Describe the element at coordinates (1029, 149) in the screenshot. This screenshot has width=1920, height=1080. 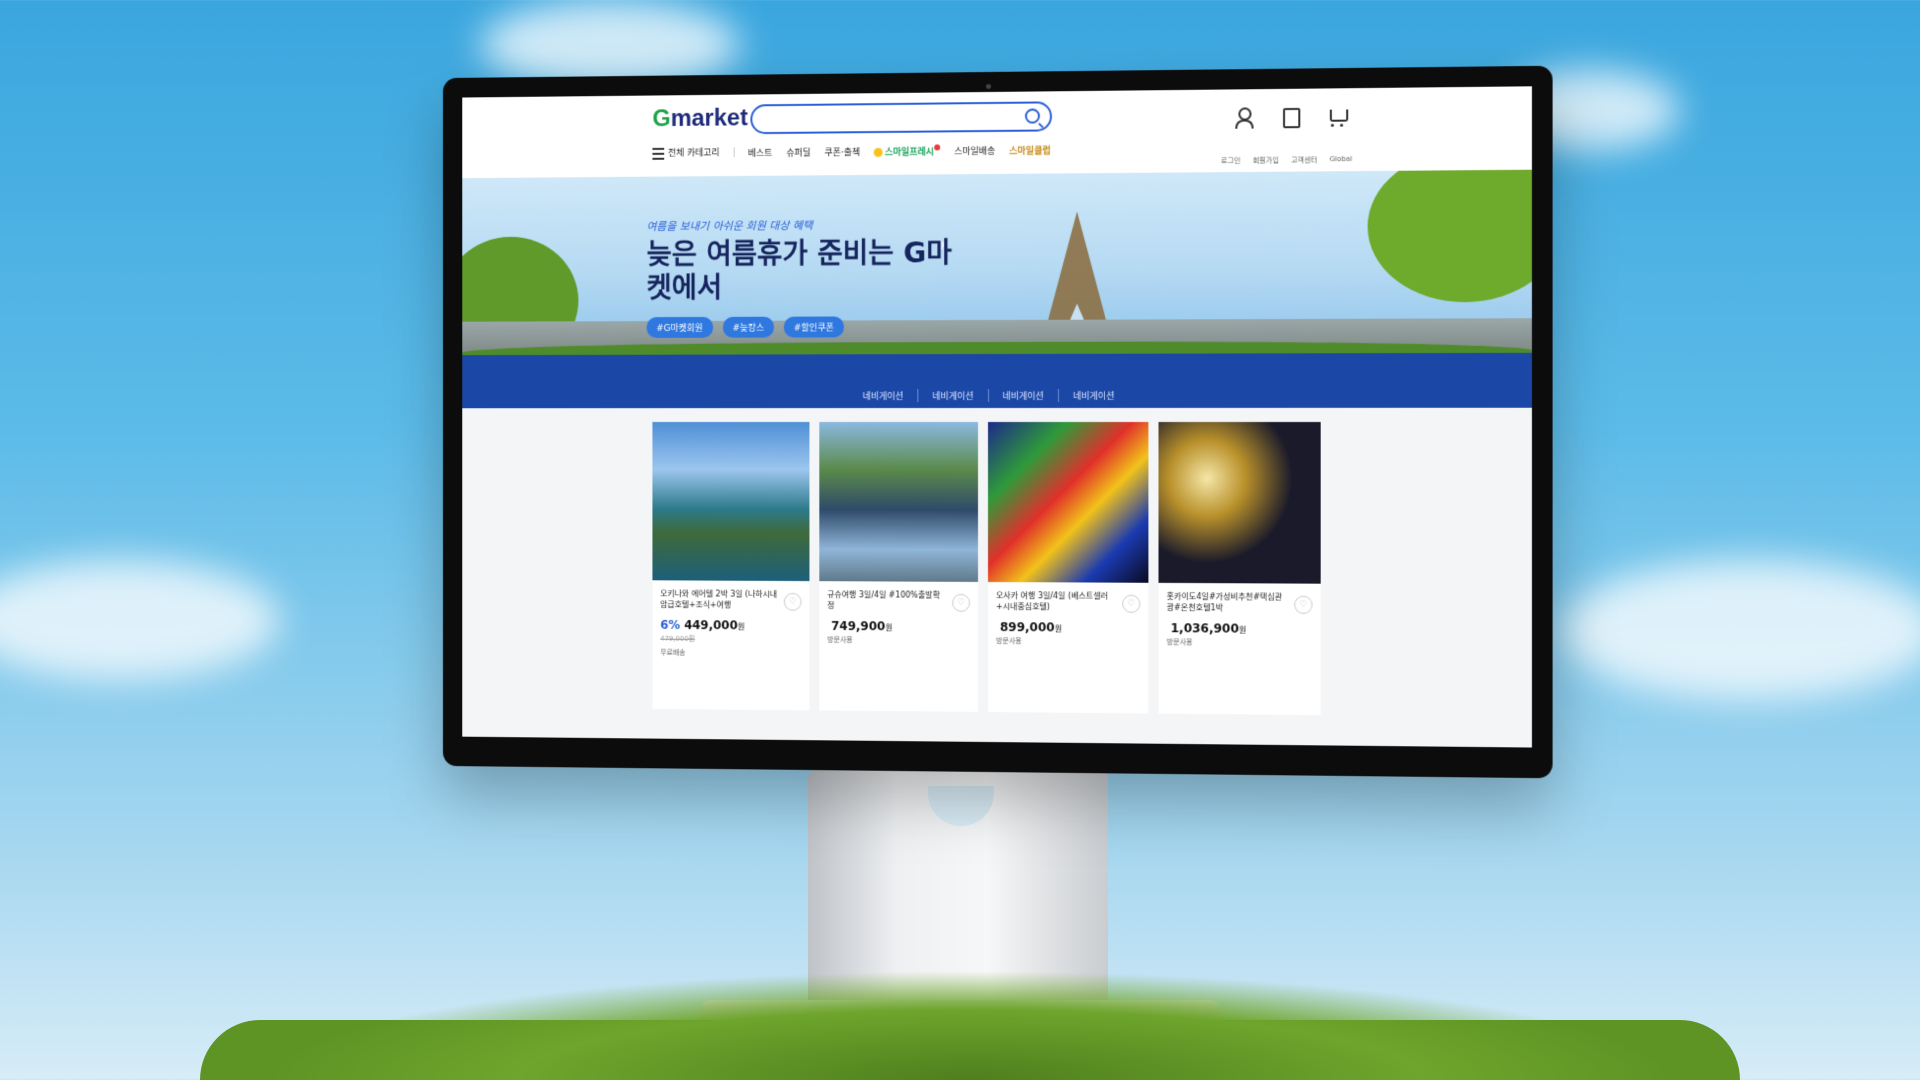
I see `nav-smile-club: 스마일클럽` at that location.